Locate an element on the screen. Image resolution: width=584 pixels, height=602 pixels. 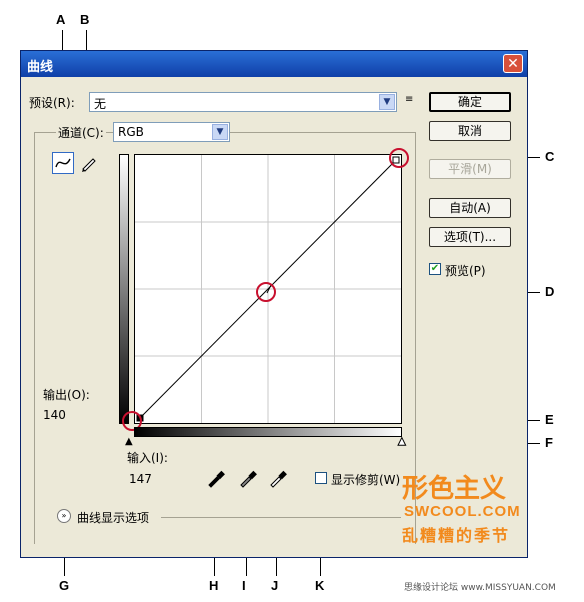
pencil-tool-icon is located at coordinates (89, 165).